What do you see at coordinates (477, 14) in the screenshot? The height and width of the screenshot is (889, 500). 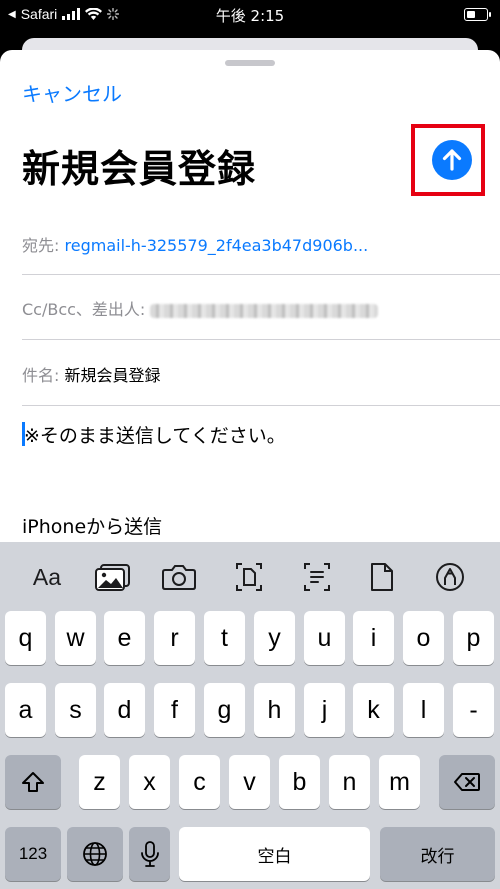 I see `battery-icon` at bounding box center [477, 14].